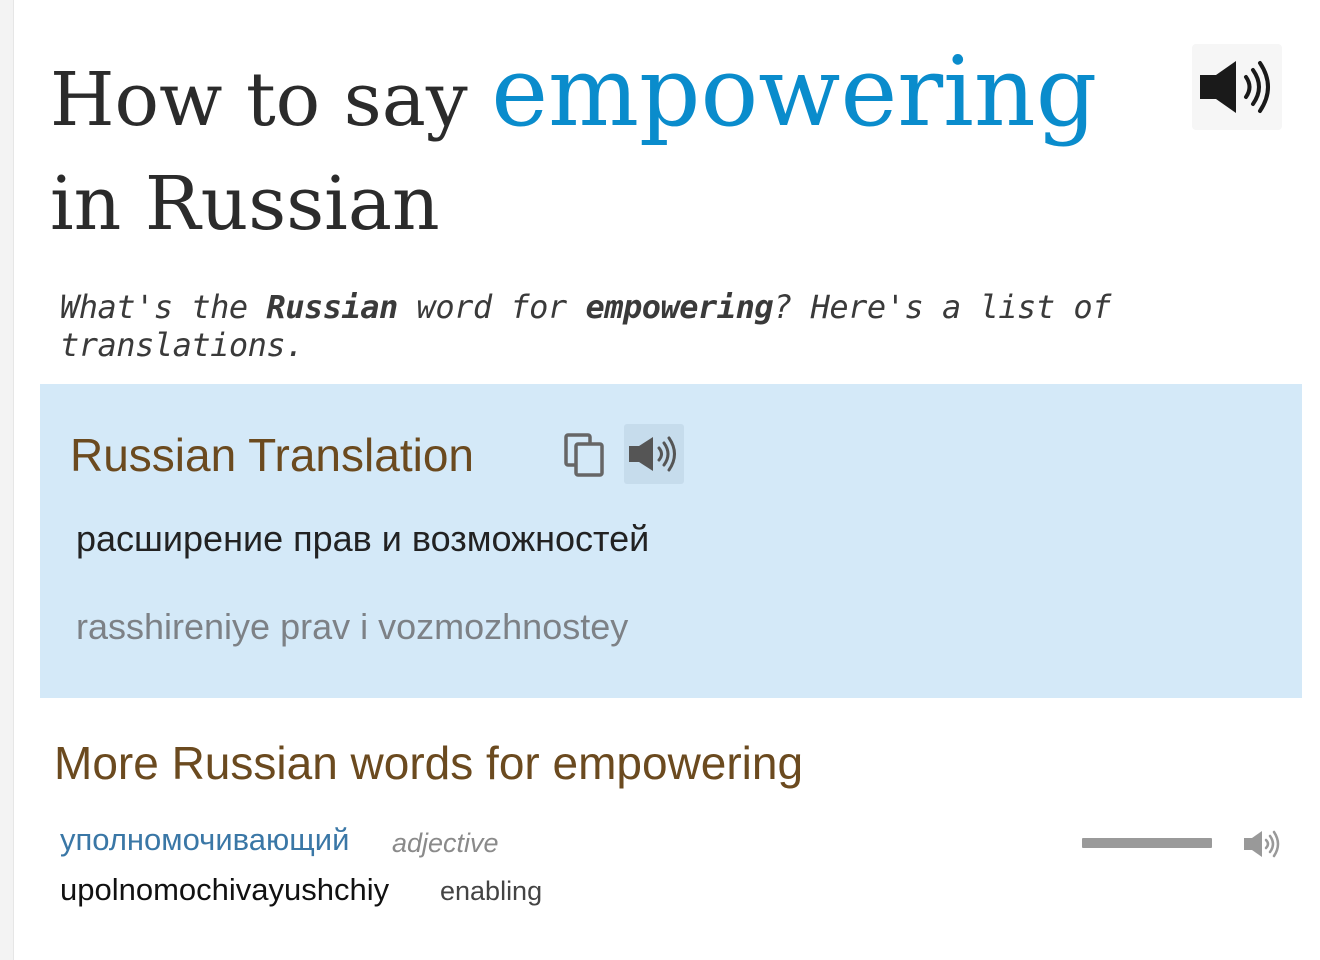  I want to click on frequency-fill, so click(1147, 843).